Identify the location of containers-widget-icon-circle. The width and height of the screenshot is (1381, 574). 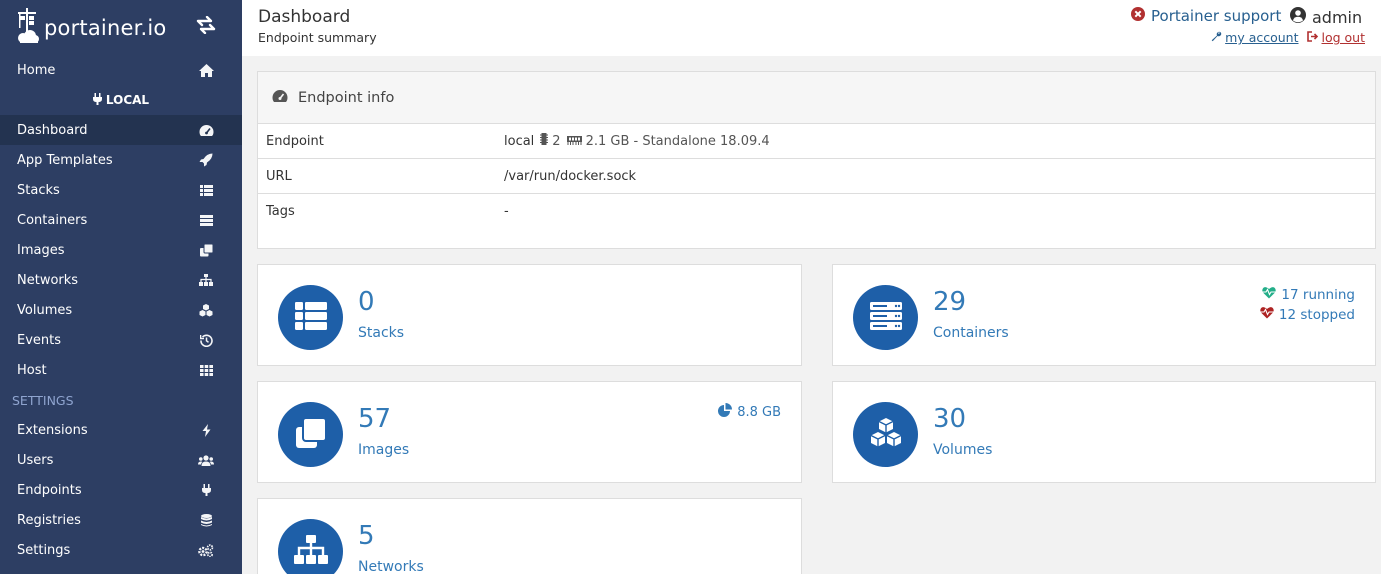
(885, 317).